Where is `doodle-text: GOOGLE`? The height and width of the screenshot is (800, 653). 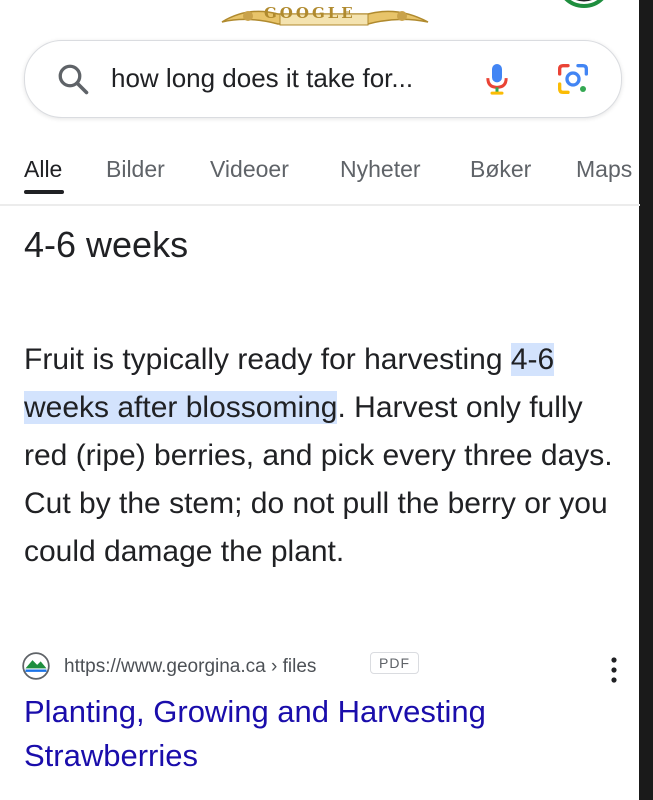 doodle-text: GOOGLE is located at coordinates (310, 13).